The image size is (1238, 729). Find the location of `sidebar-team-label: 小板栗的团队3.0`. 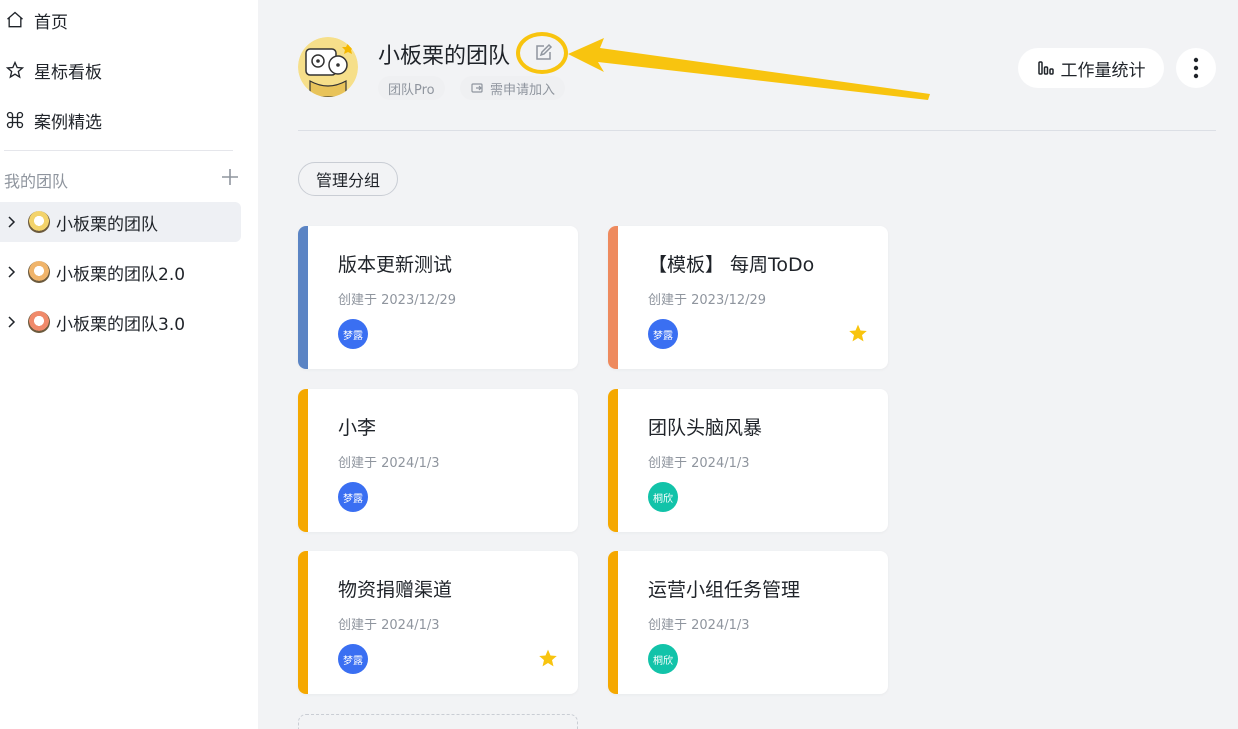

sidebar-team-label: 小板栗的团队3.0 is located at coordinates (121, 324).